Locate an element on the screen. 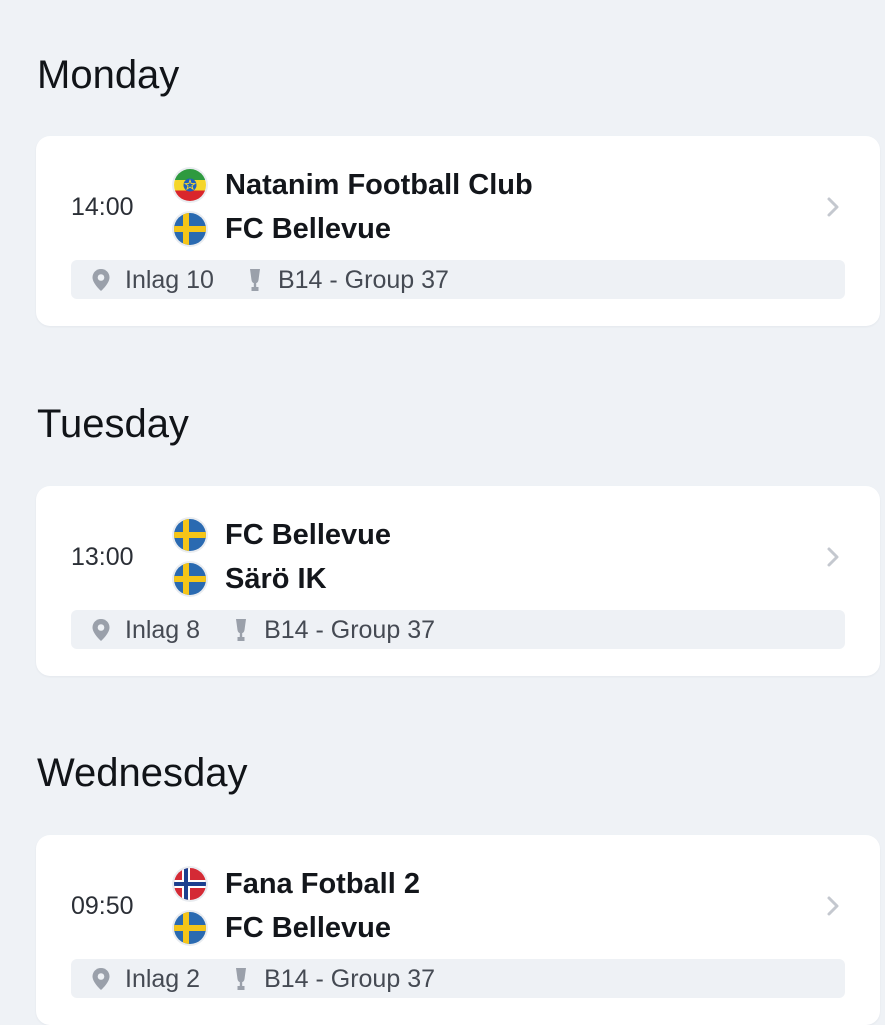 The width and height of the screenshot is (885, 1025). day-heading-monday: Monday is located at coordinates (108, 75).